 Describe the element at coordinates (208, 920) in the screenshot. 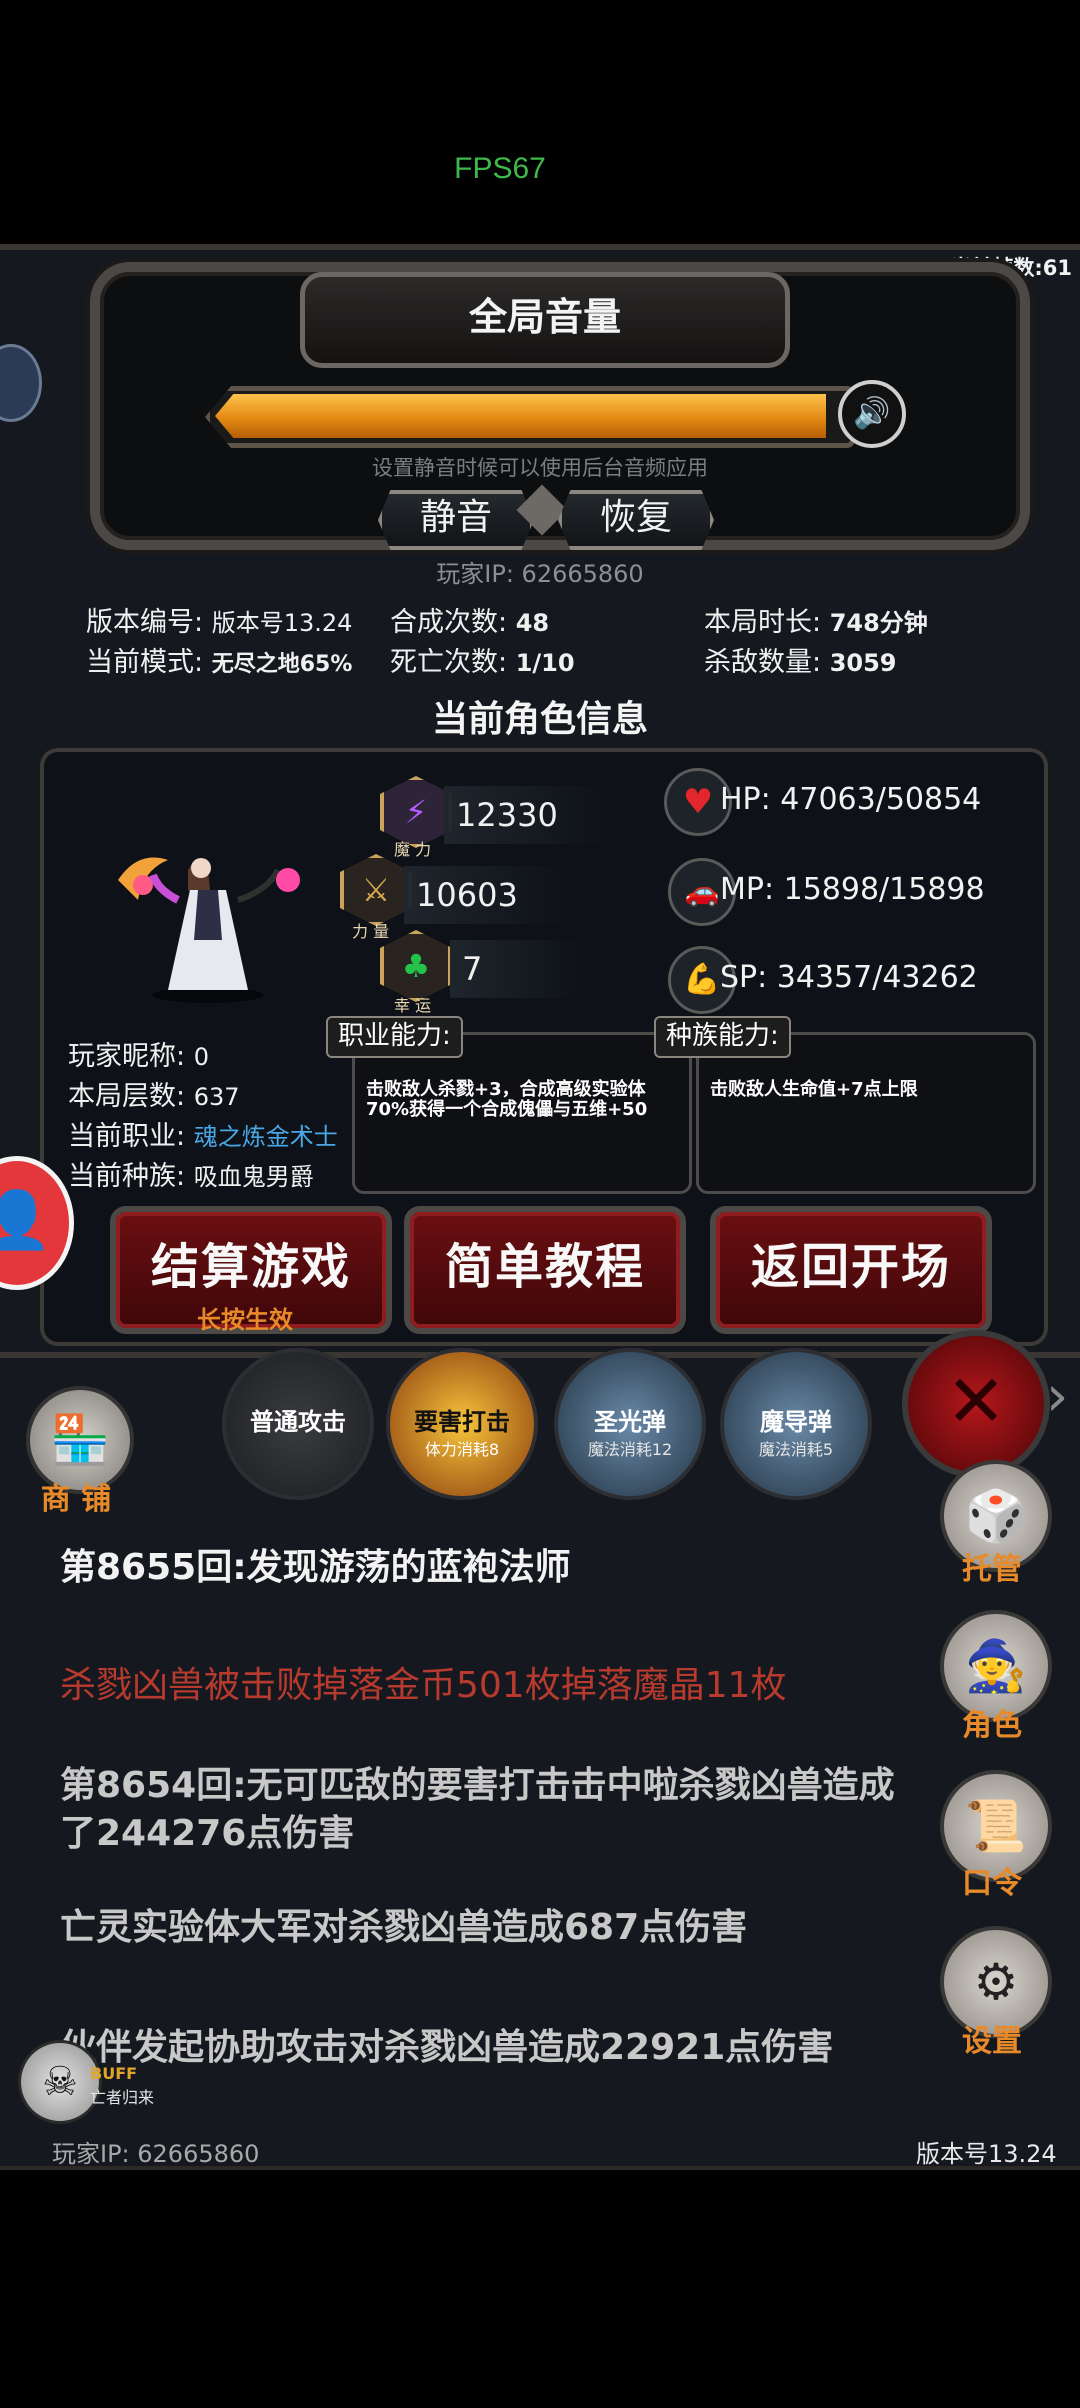

I see `character-sprite` at that location.